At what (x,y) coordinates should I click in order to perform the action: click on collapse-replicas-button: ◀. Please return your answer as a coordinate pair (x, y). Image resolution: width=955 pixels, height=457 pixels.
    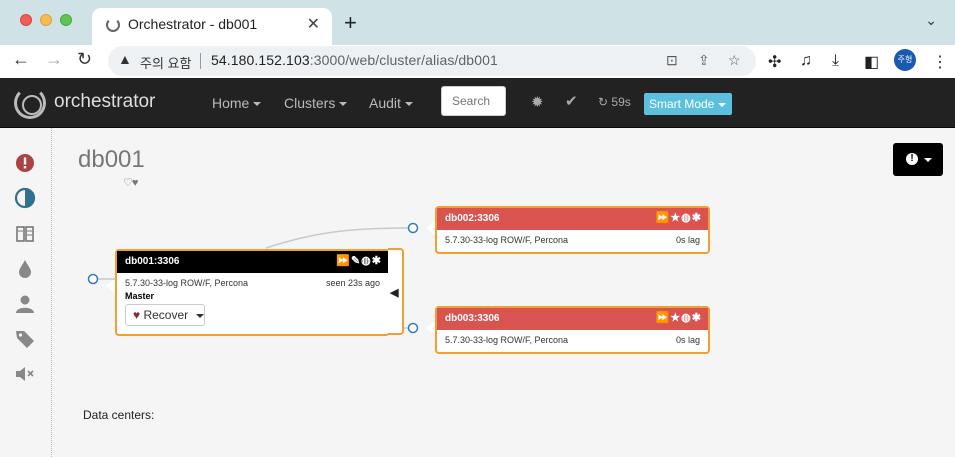
    Looking at the image, I should click on (396, 291).